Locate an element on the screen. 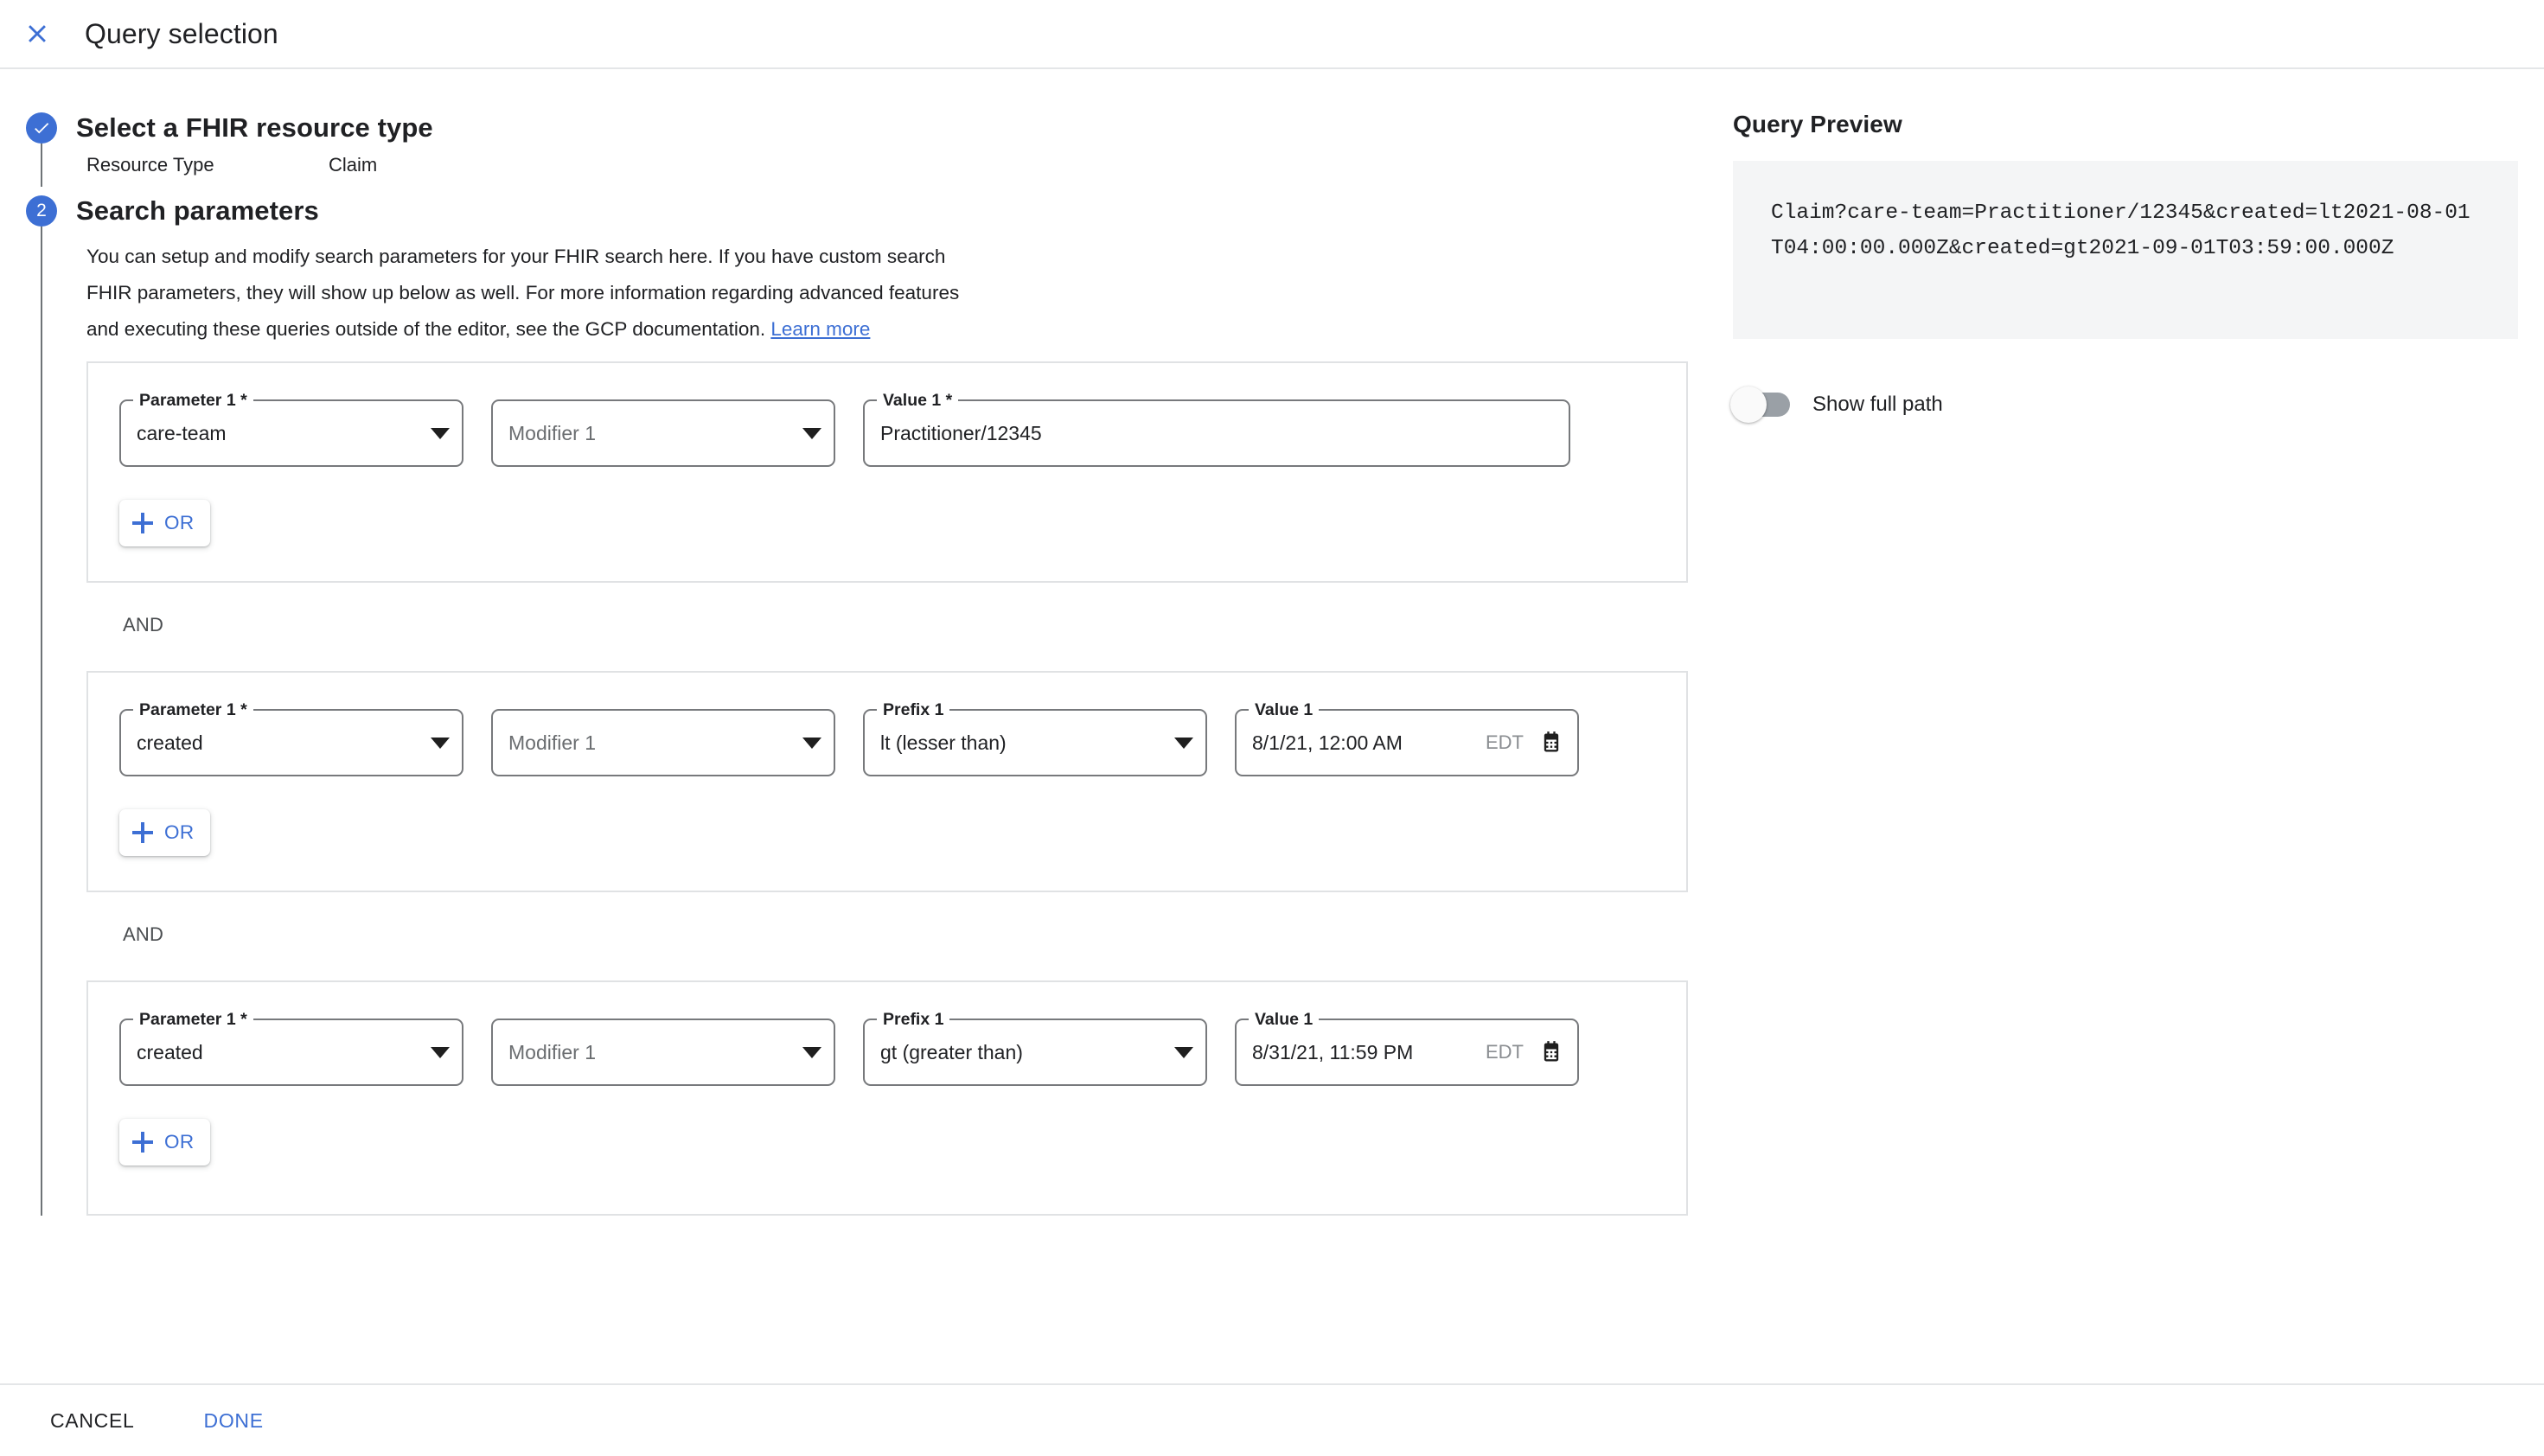  step-1-header: Select a FHIR resource type is located at coordinates (873, 128).